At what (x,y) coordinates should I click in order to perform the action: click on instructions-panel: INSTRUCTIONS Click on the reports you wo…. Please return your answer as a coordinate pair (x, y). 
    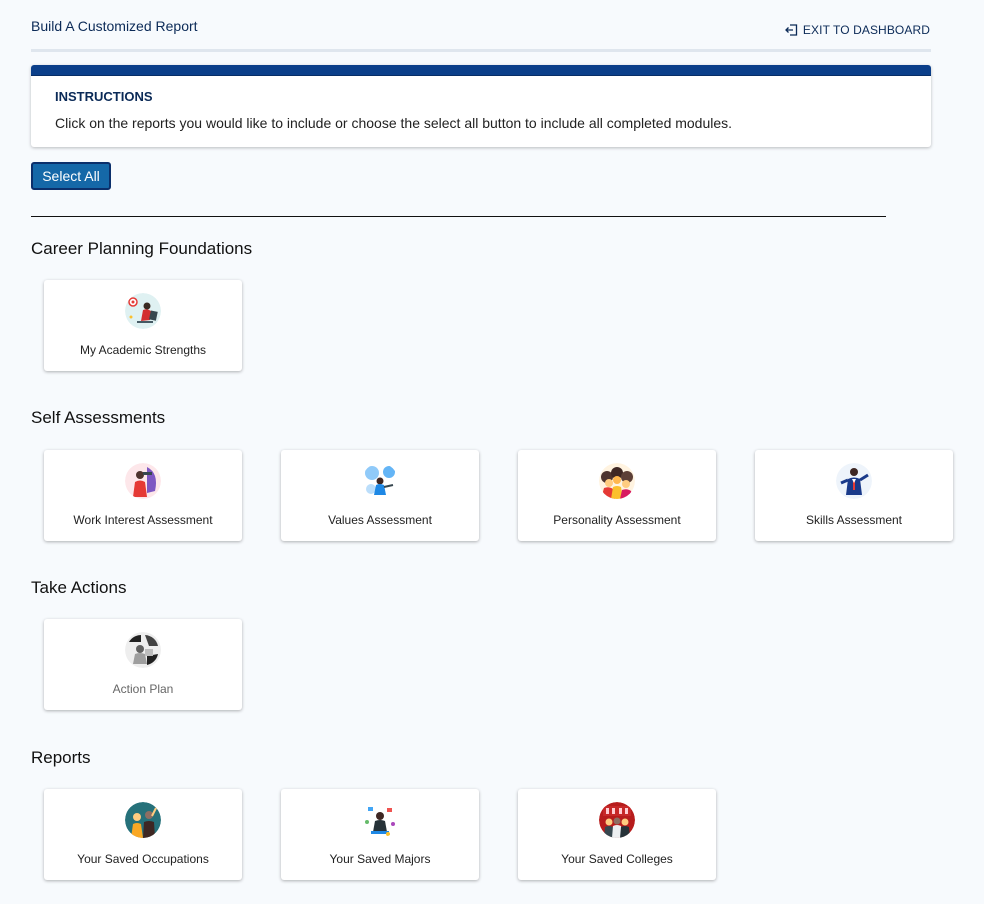
    Looking at the image, I should click on (481, 106).